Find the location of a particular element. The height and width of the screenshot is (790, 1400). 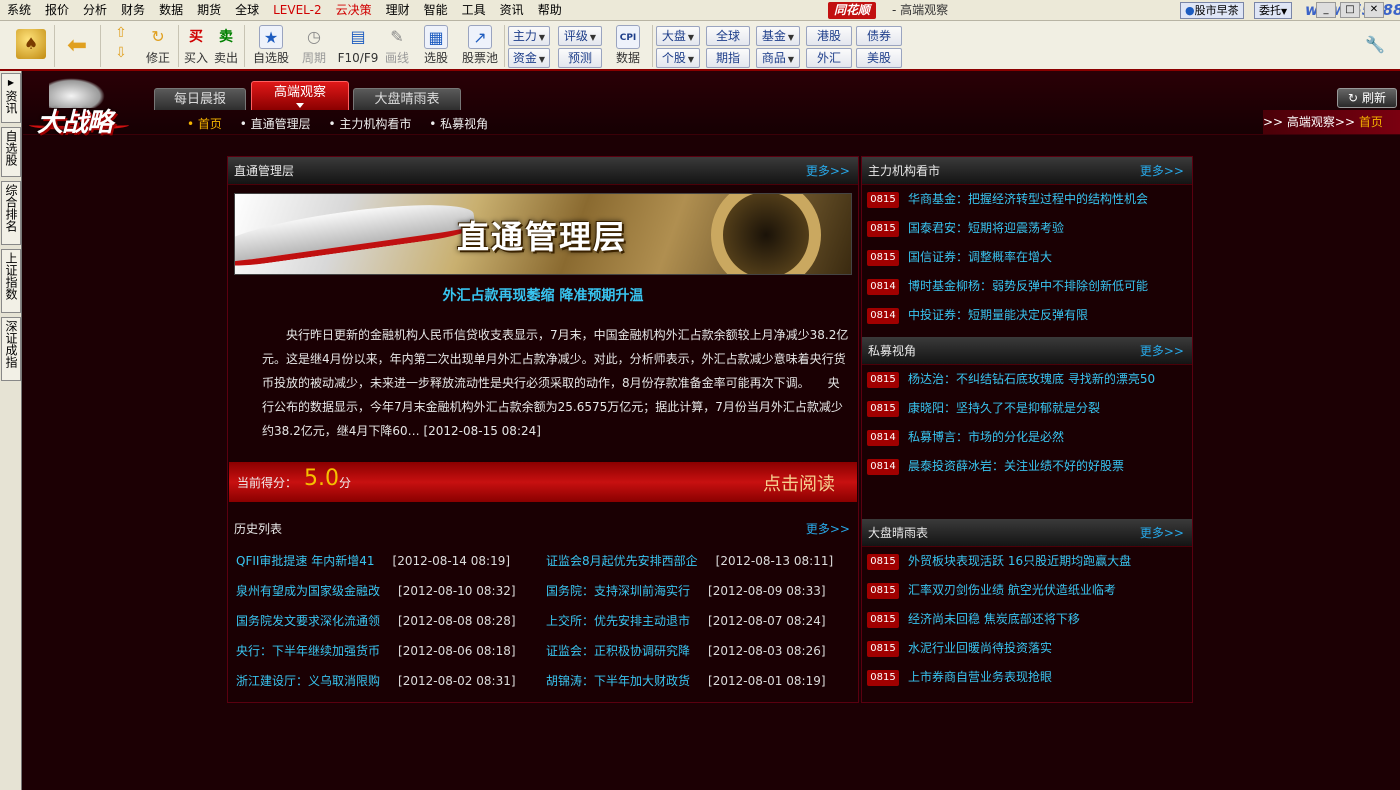

hk-stock-button: 港股 is located at coordinates (829, 36).